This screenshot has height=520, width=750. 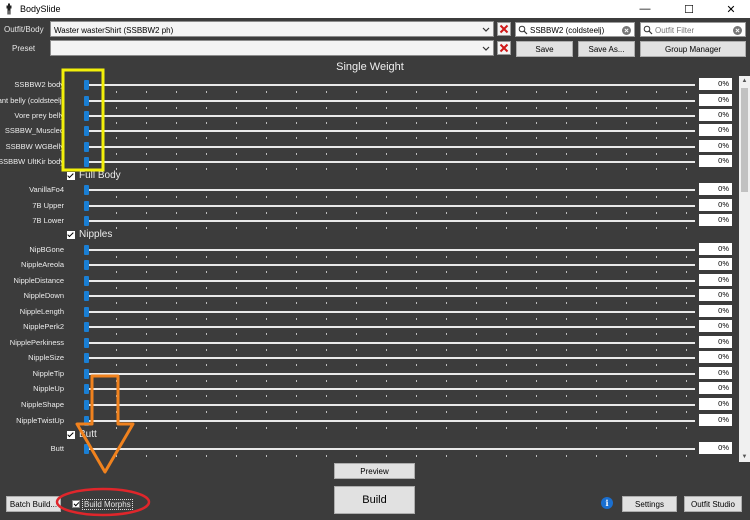 What do you see at coordinates (607, 503) in the screenshot?
I see `info-icon: i` at bounding box center [607, 503].